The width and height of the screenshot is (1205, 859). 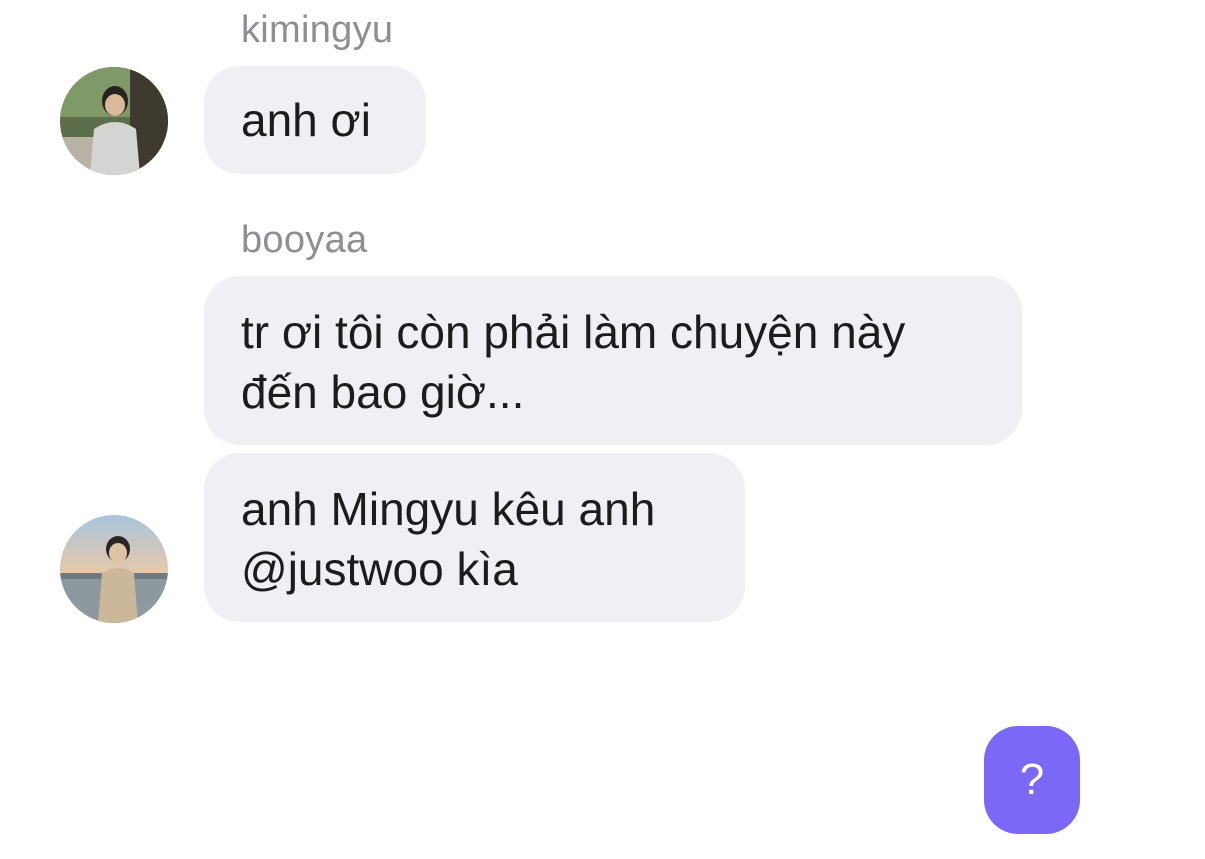 I want to click on sender-name: kimingyu, so click(x=317, y=30).